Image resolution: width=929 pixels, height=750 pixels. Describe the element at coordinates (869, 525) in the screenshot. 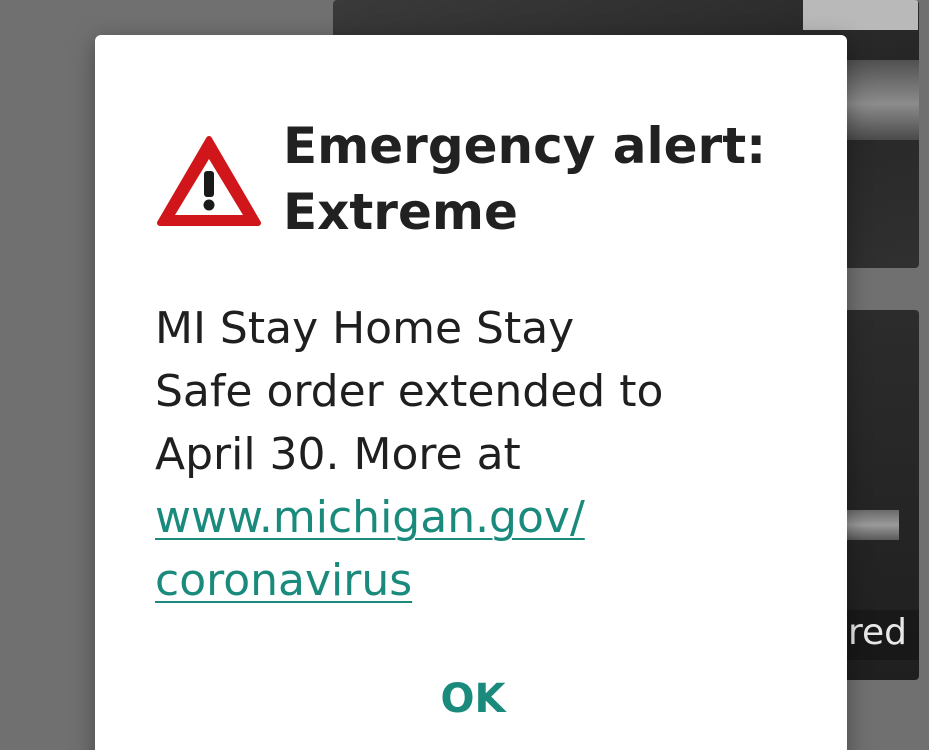

I see `background-device-slot` at that location.